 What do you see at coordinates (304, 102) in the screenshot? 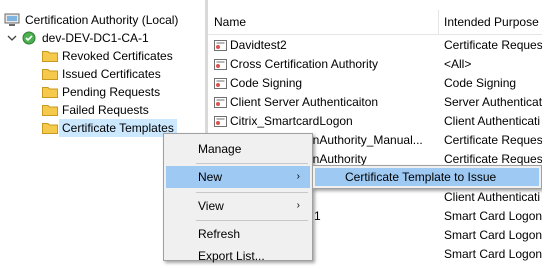
I see `row-name: Client Server Authenticaiton` at bounding box center [304, 102].